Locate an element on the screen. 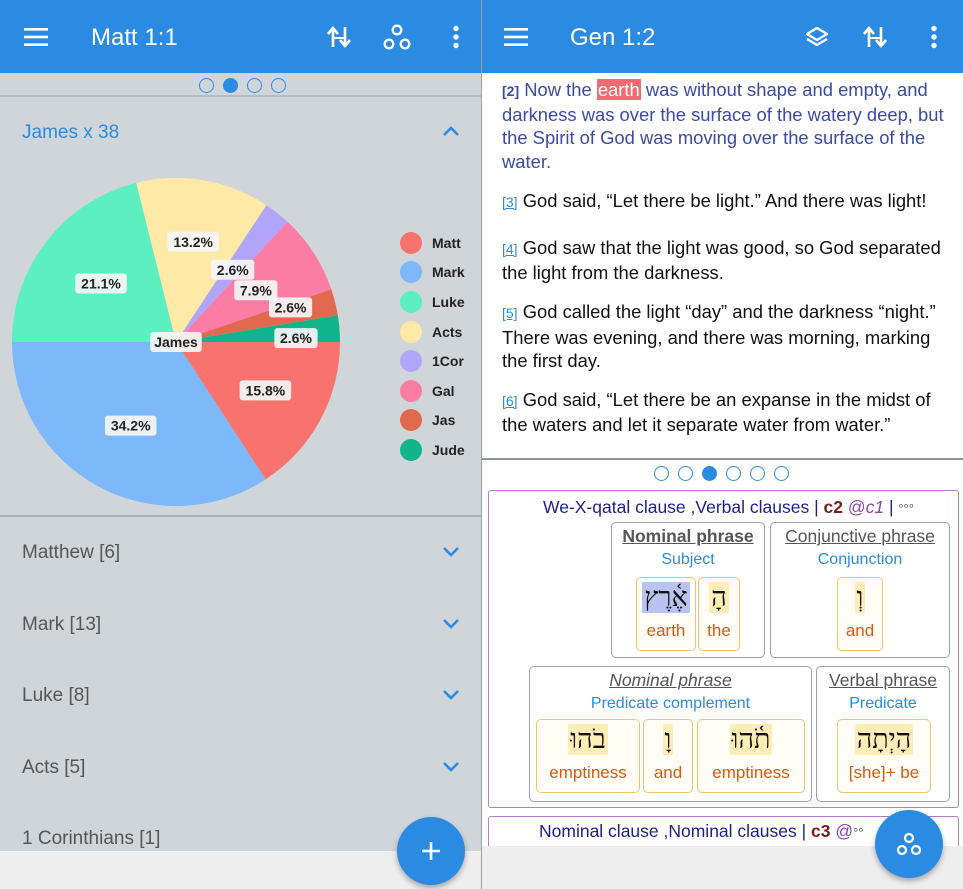  legend-label: Gal is located at coordinates (443, 390).